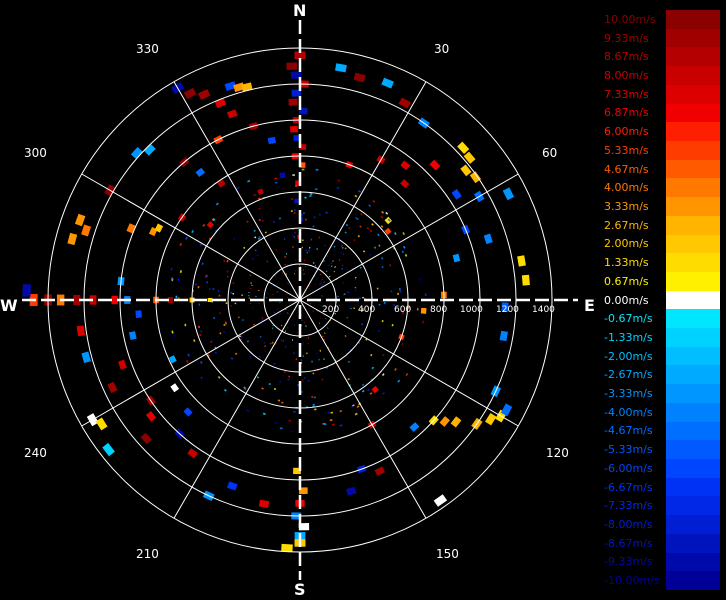 This screenshot has height=600, width=726. I want to click on azimuth-label-120: 120, so click(557, 453).